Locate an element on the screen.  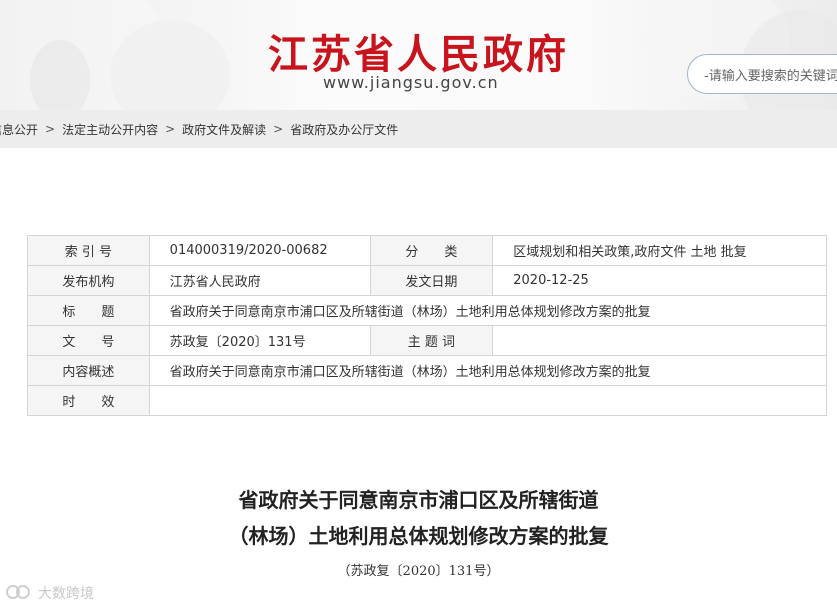
issue-date-label: 发文日期 is located at coordinates (431, 280).